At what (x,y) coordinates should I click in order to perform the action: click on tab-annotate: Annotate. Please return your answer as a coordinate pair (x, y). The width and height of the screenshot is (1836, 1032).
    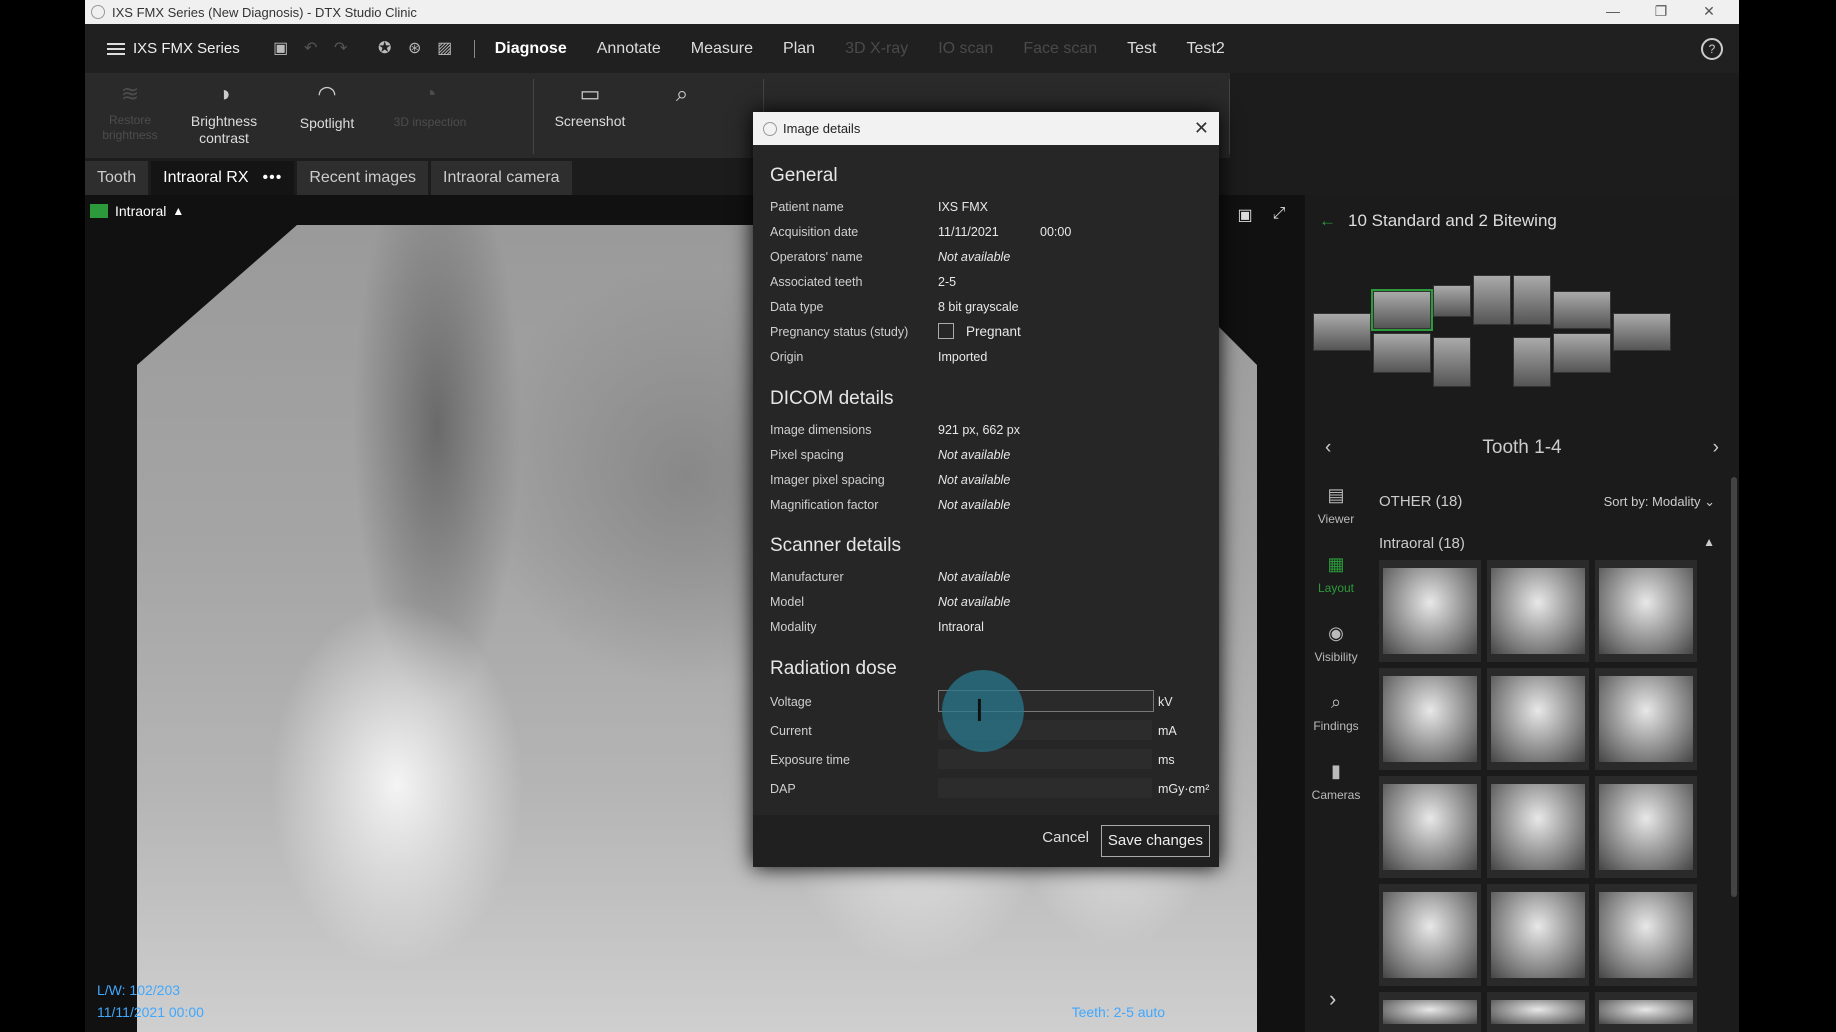
    Looking at the image, I should click on (629, 49).